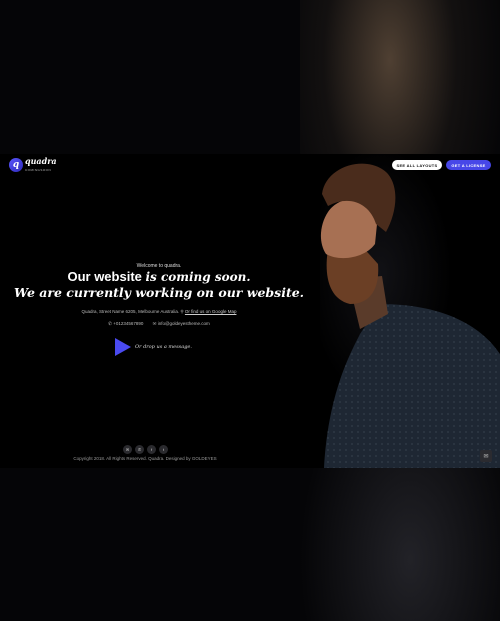  What do you see at coordinates (163, 449) in the screenshot?
I see `twitter-icon: t` at bounding box center [163, 449].